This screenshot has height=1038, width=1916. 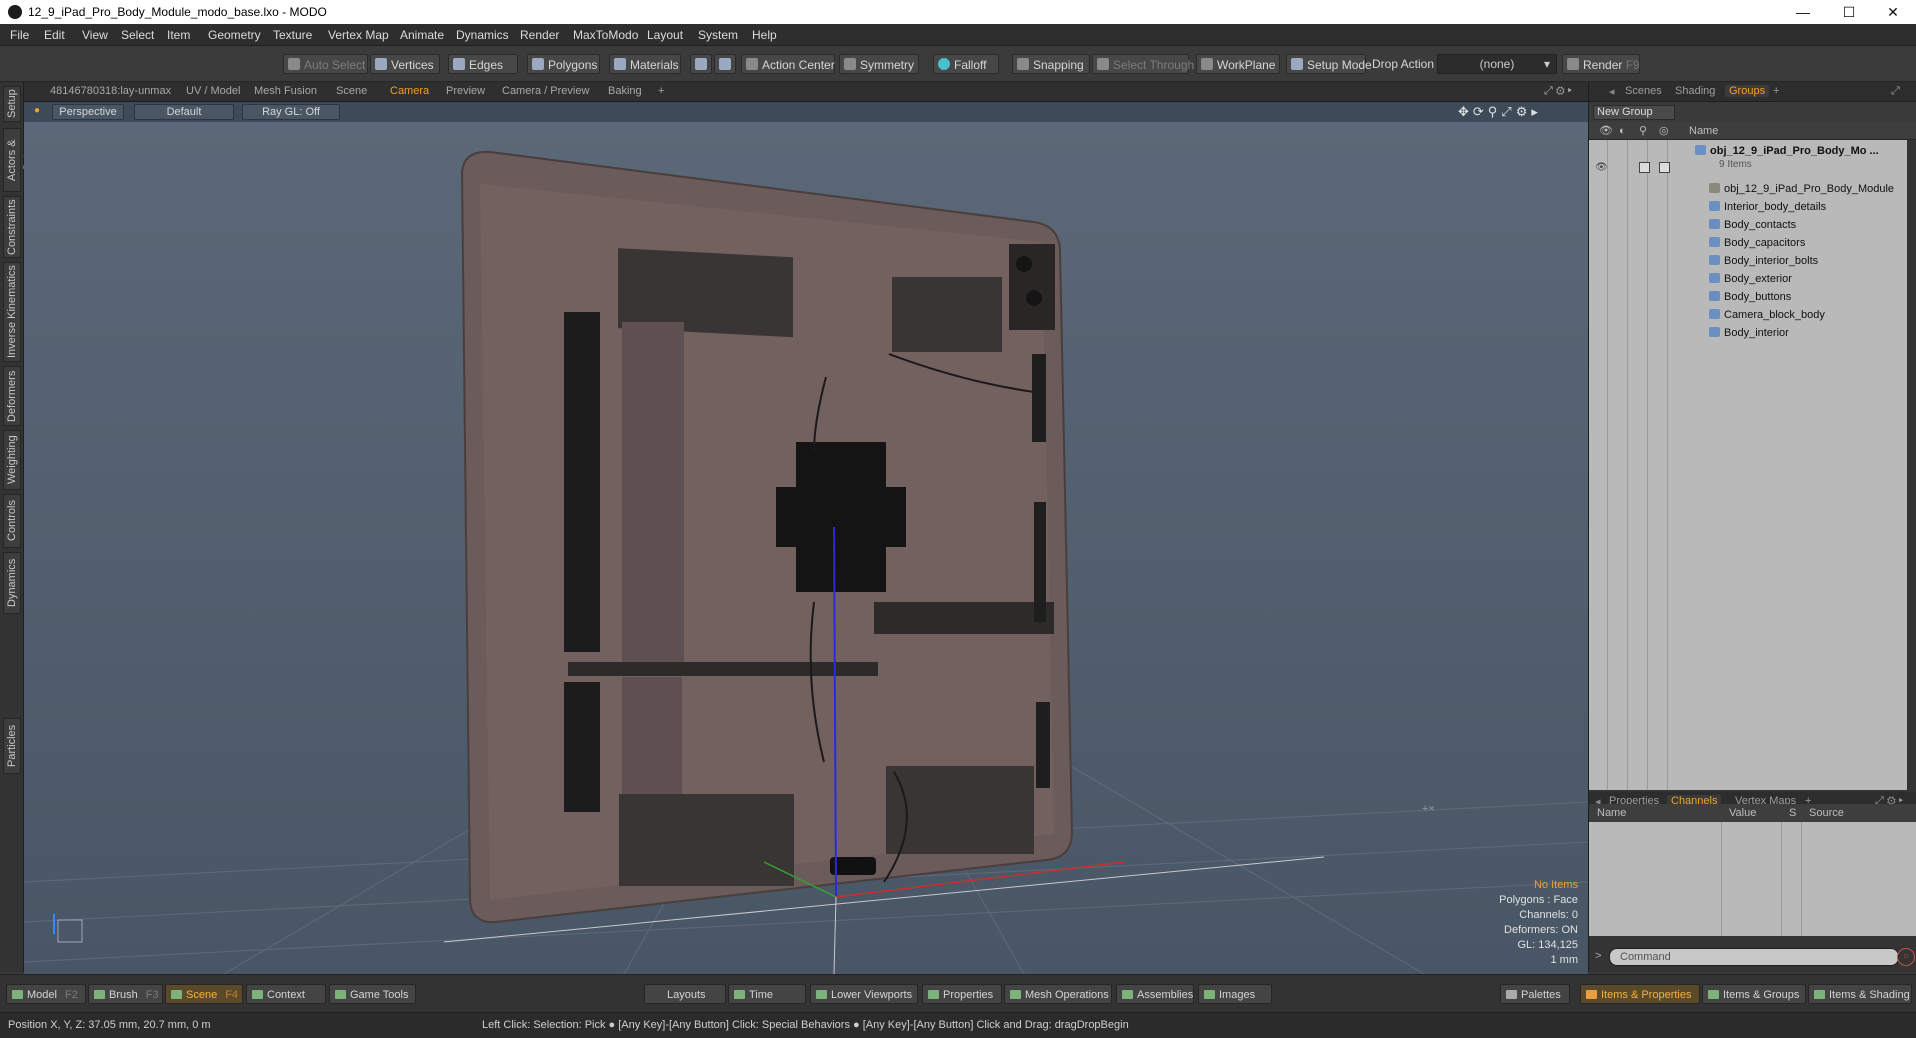 What do you see at coordinates (1601, 167) in the screenshot?
I see `root-visibility-icon: 👁` at bounding box center [1601, 167].